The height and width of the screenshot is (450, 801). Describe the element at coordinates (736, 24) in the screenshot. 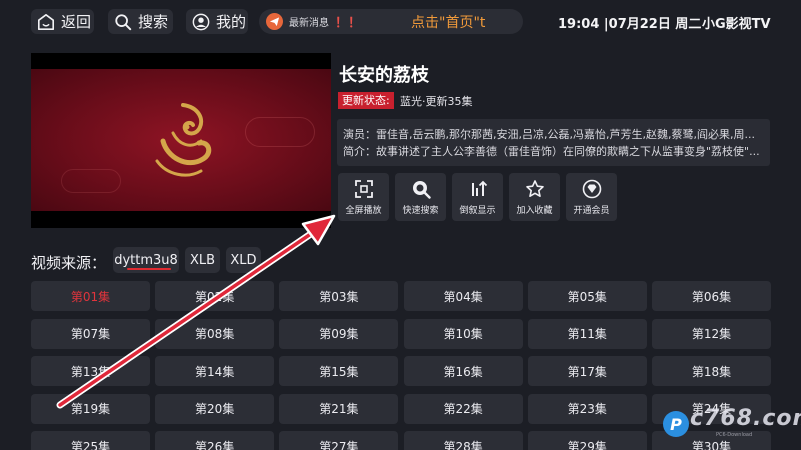

I see `app-name: 小G影视TV` at that location.